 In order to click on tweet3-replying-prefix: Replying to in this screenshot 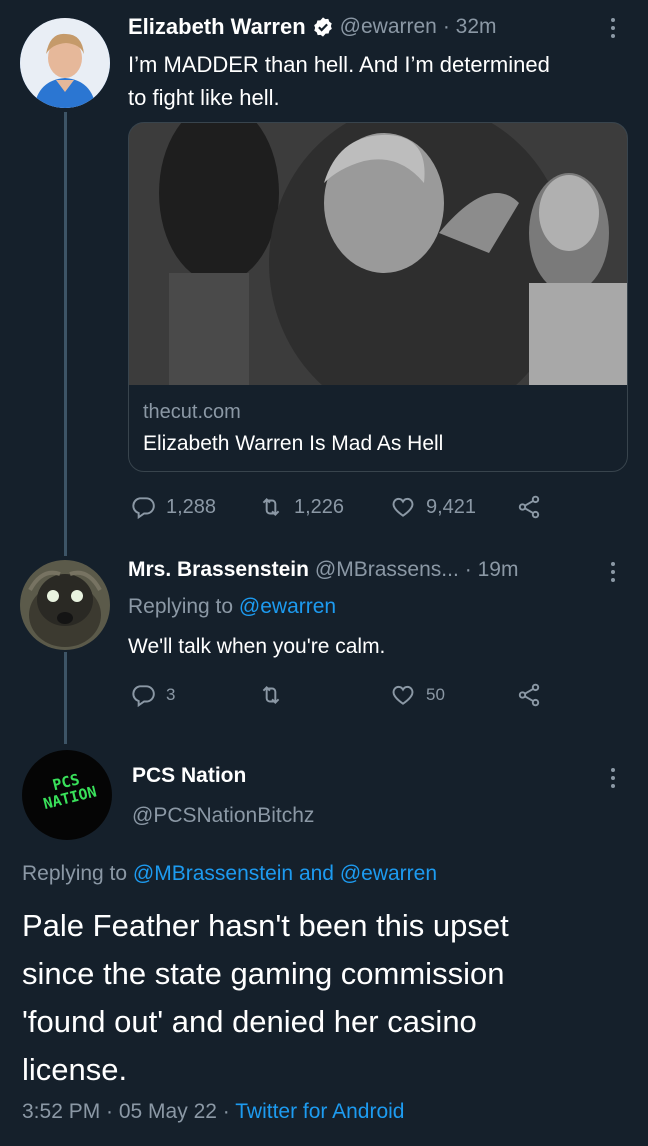, I will do `click(75, 873)`.